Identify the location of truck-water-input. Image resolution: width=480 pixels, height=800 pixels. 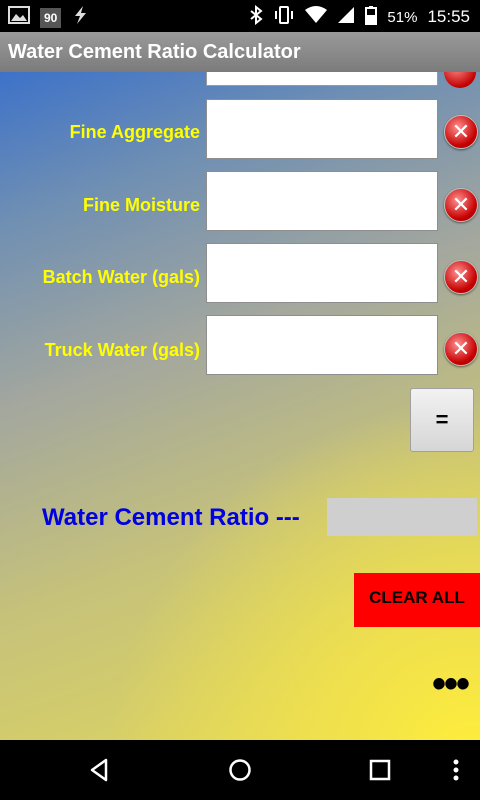
(322, 345).